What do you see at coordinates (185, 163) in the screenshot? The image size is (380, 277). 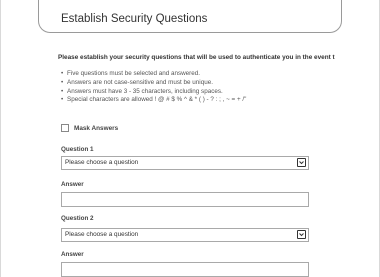 I see `question-1-select: Please choose a question` at bounding box center [185, 163].